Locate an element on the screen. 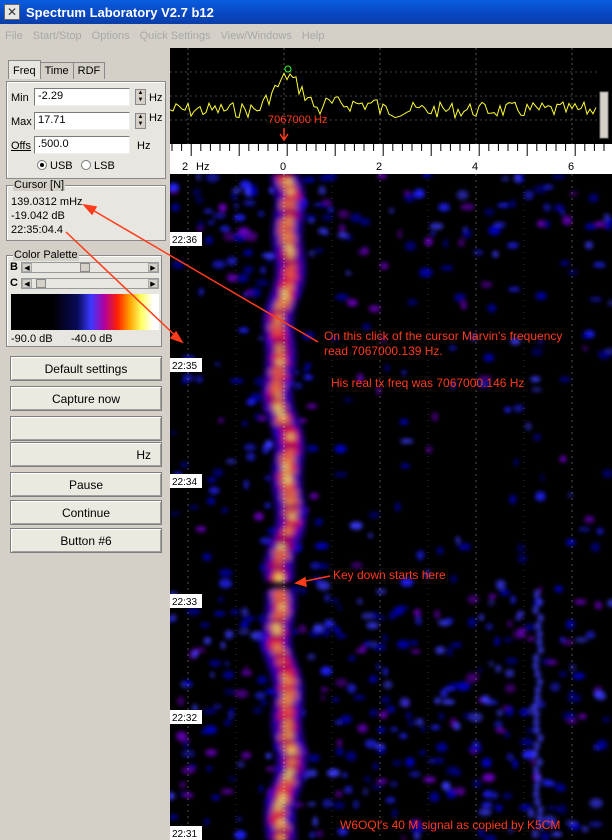 The height and width of the screenshot is (840, 612). contrast-thumb is located at coordinates (41, 283).